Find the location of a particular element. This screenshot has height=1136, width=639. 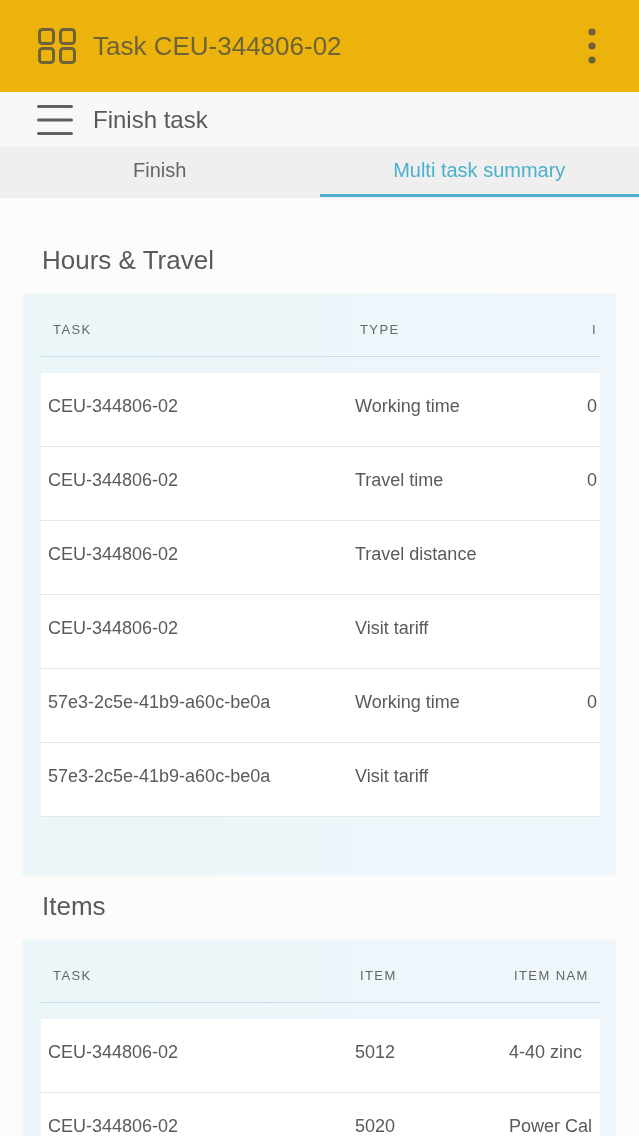

table-cell: Travel distance is located at coordinates (416, 554).